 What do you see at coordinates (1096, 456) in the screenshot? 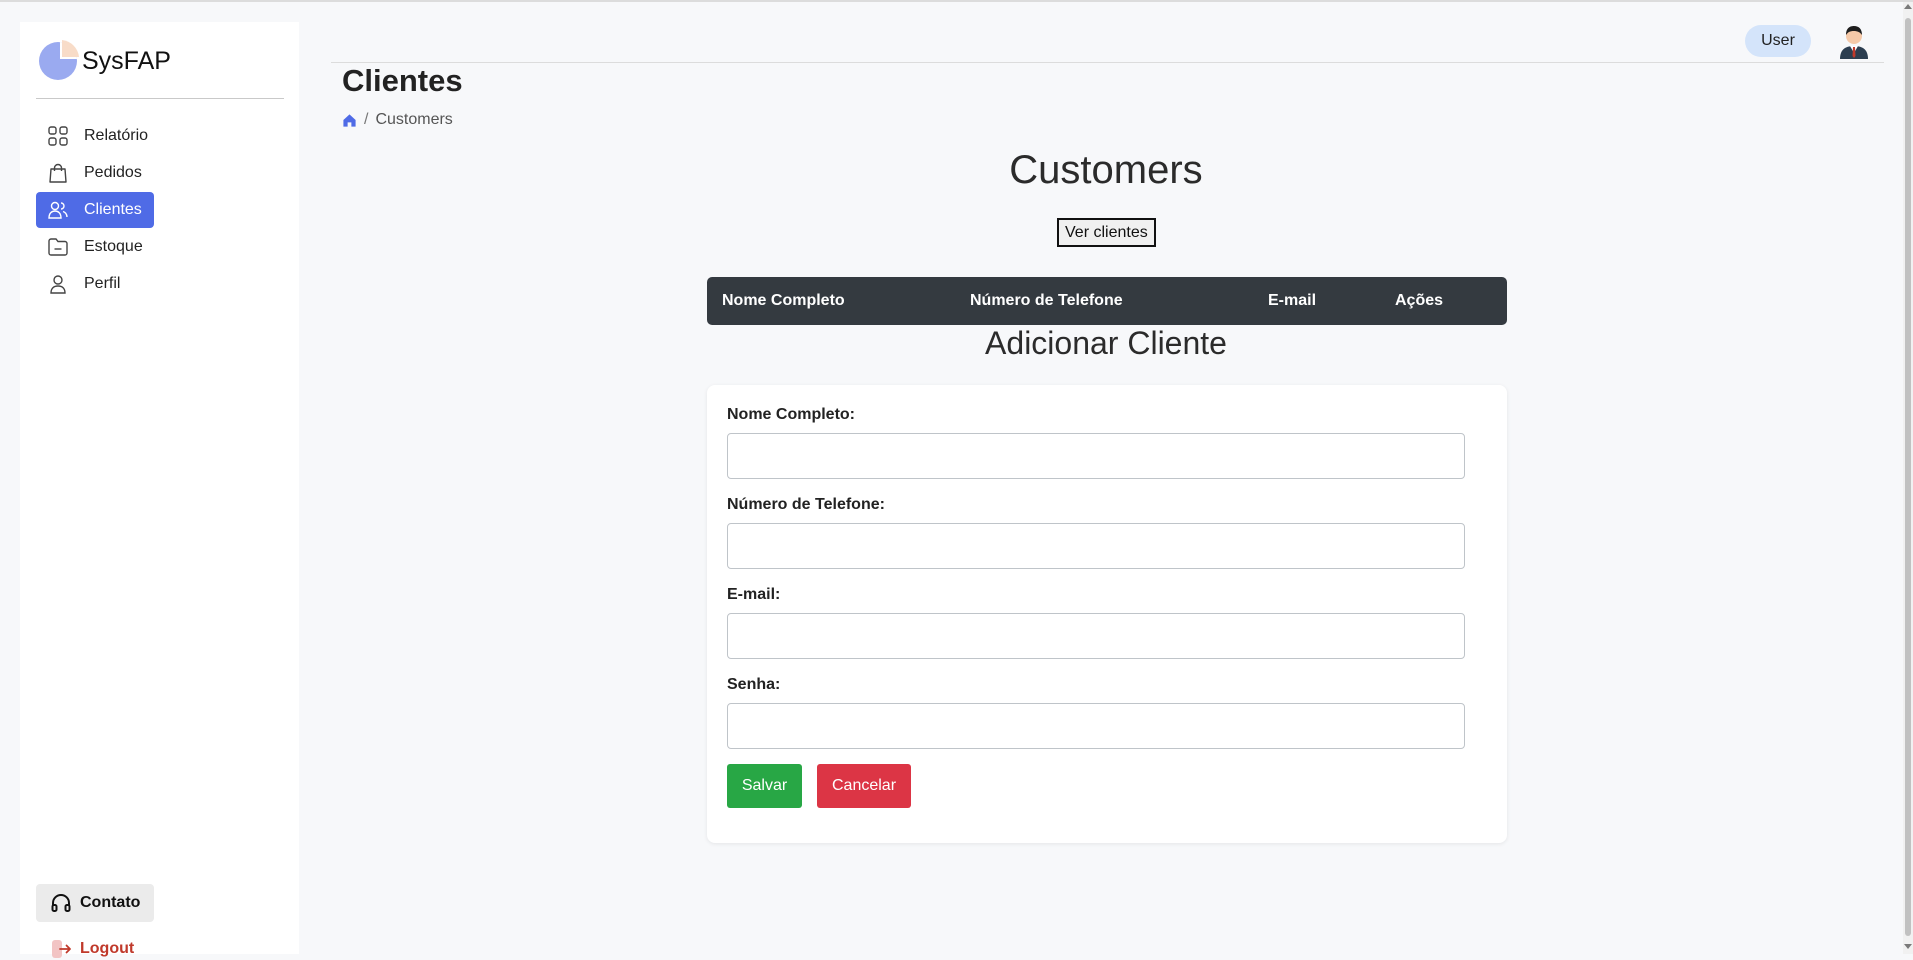
I see `name-field` at bounding box center [1096, 456].